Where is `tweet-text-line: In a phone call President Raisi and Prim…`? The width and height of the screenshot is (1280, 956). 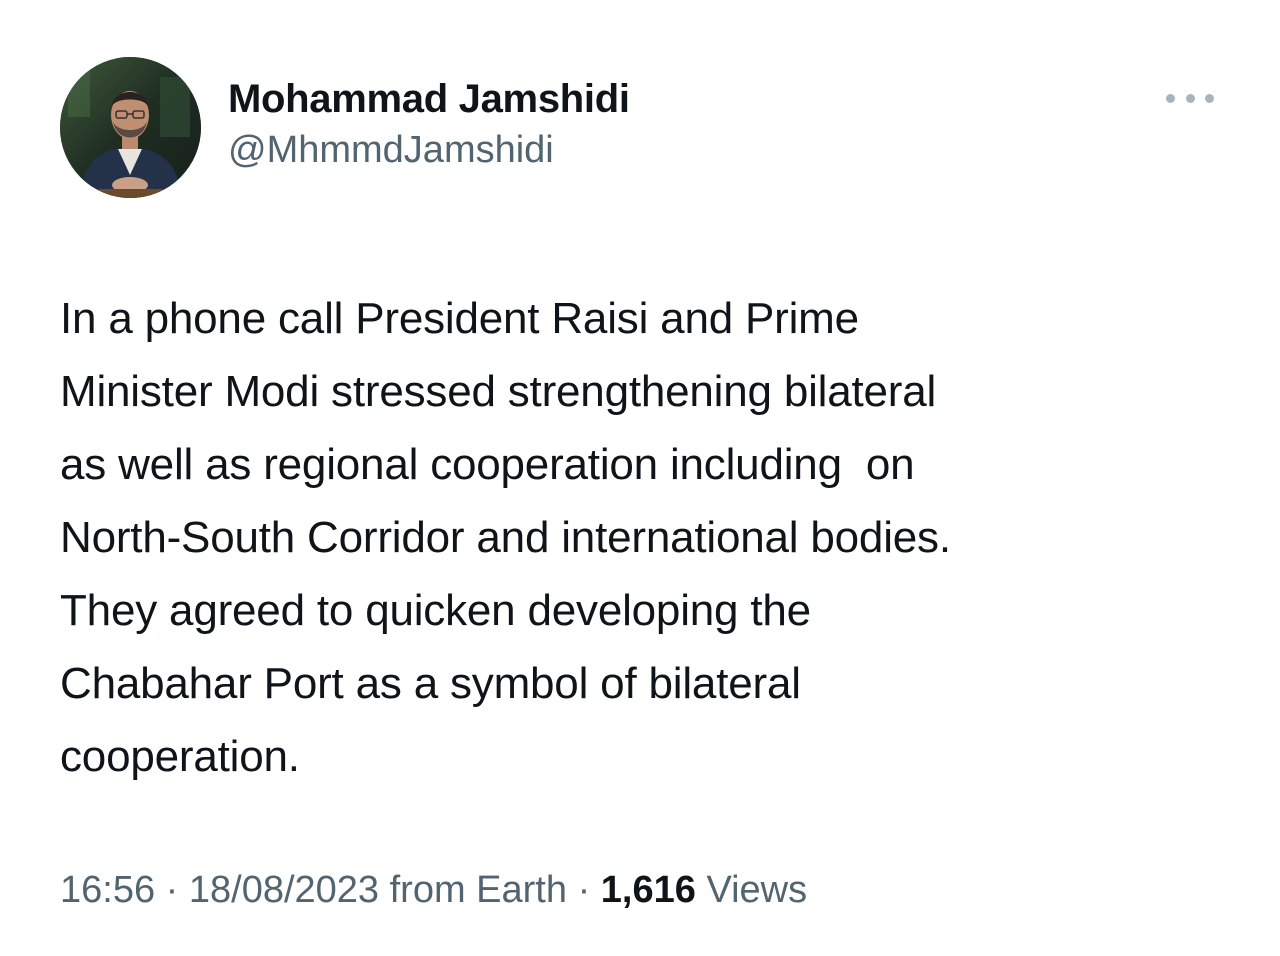
tweet-text-line: In a phone call President Raisi and Prim… is located at coordinates (459, 318).